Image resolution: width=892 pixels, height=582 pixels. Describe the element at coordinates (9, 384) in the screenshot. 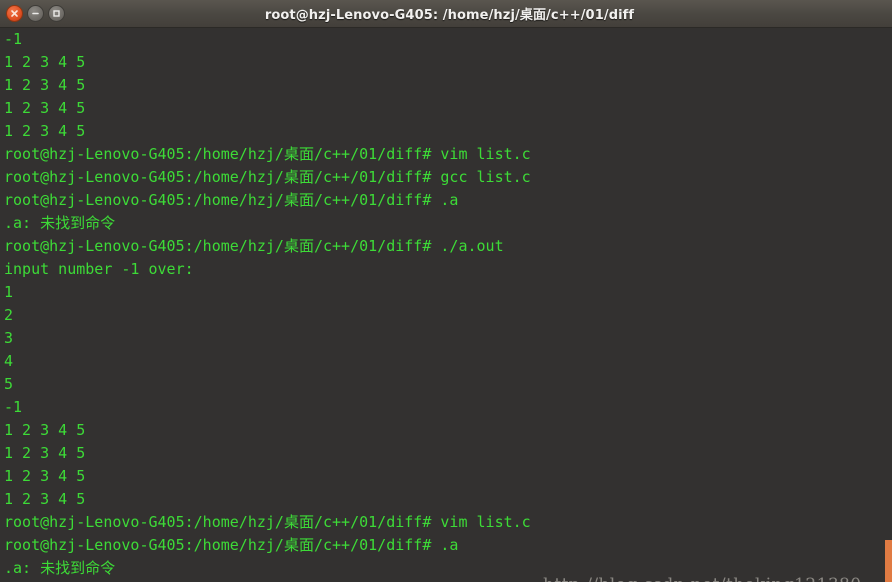

I see `terminal-line: 5` at that location.